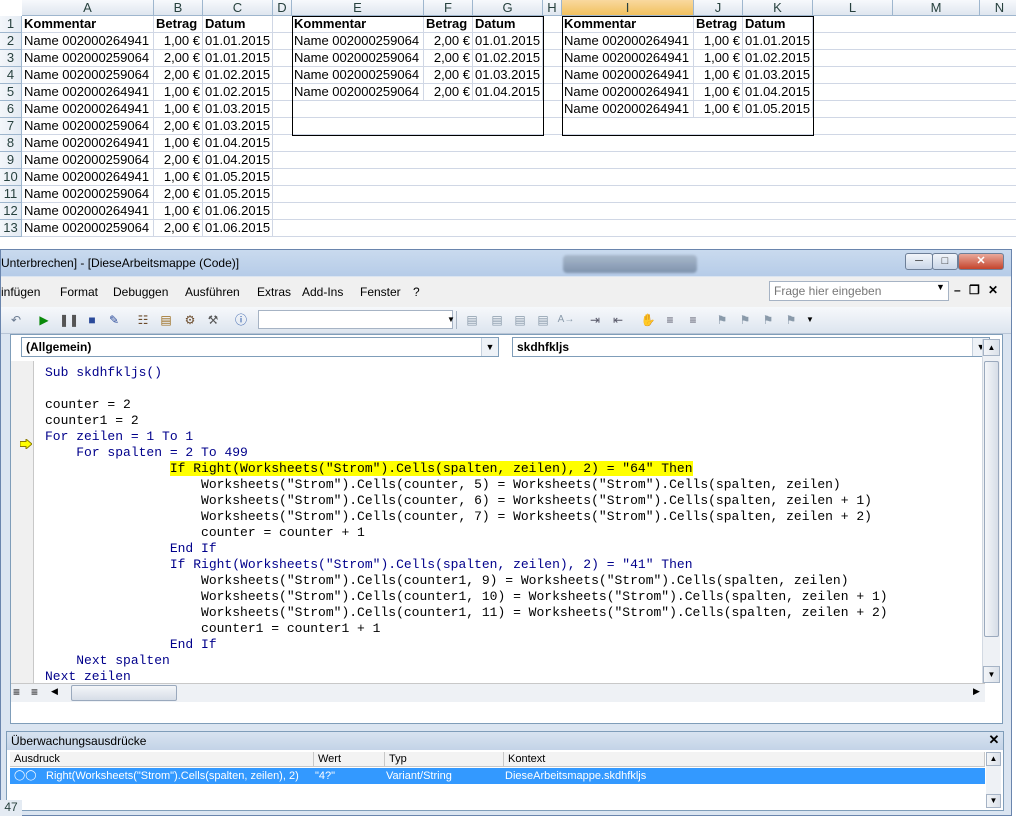 This screenshot has height=816, width=1016. Describe the element at coordinates (981, 261) in the screenshot. I see `close-button: ✕` at that location.